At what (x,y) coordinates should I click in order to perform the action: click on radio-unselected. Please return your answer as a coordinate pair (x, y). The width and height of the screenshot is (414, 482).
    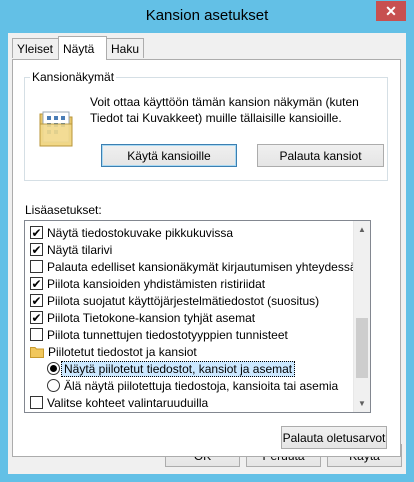
    Looking at the image, I should click on (53, 385).